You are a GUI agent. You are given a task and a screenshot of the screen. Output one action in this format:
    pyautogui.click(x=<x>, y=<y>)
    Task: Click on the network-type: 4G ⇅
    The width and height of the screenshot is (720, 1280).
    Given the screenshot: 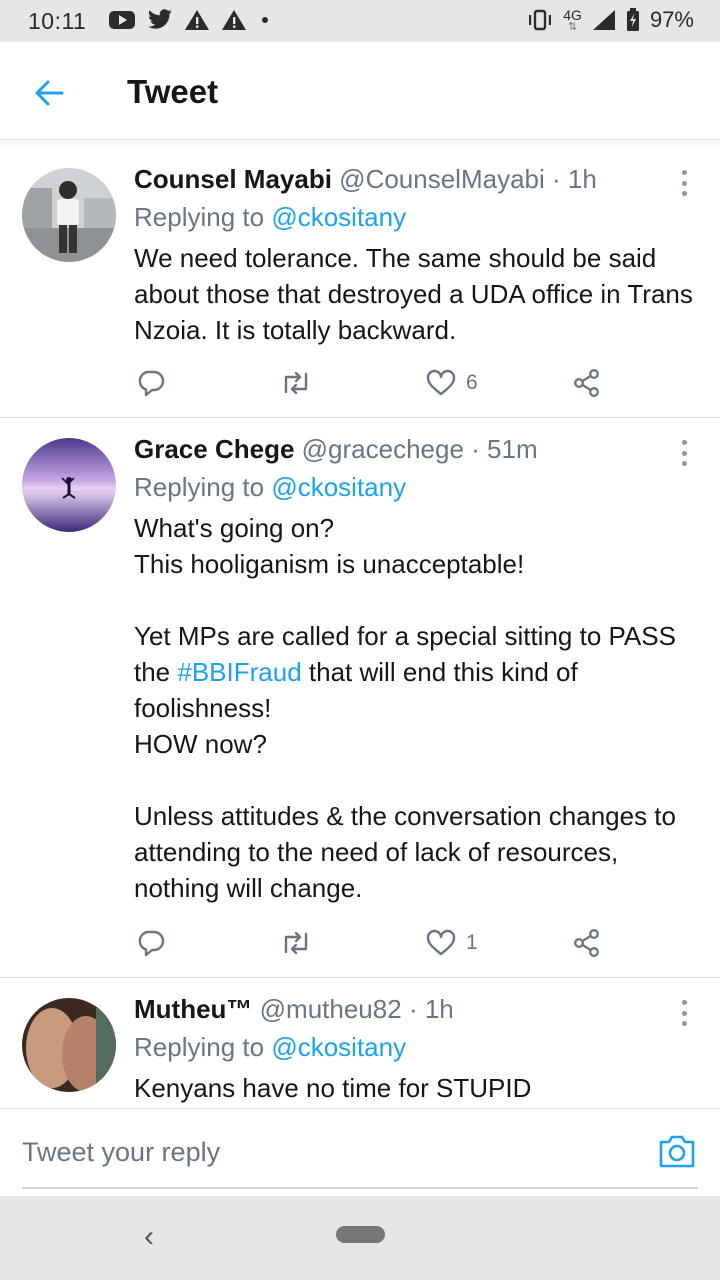 What is the action you would take?
    pyautogui.click(x=572, y=20)
    